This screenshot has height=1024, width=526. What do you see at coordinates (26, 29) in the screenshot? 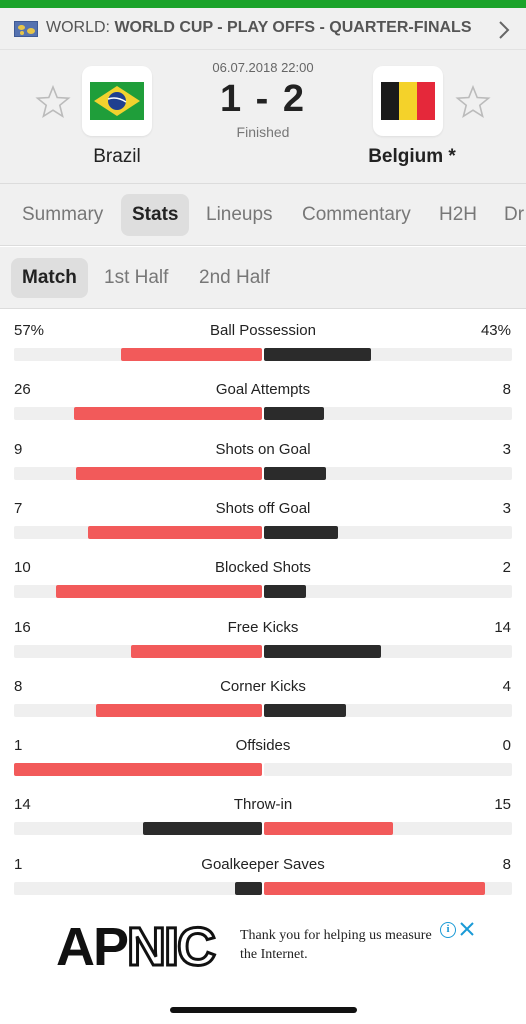
I see `world-flag-icon` at bounding box center [26, 29].